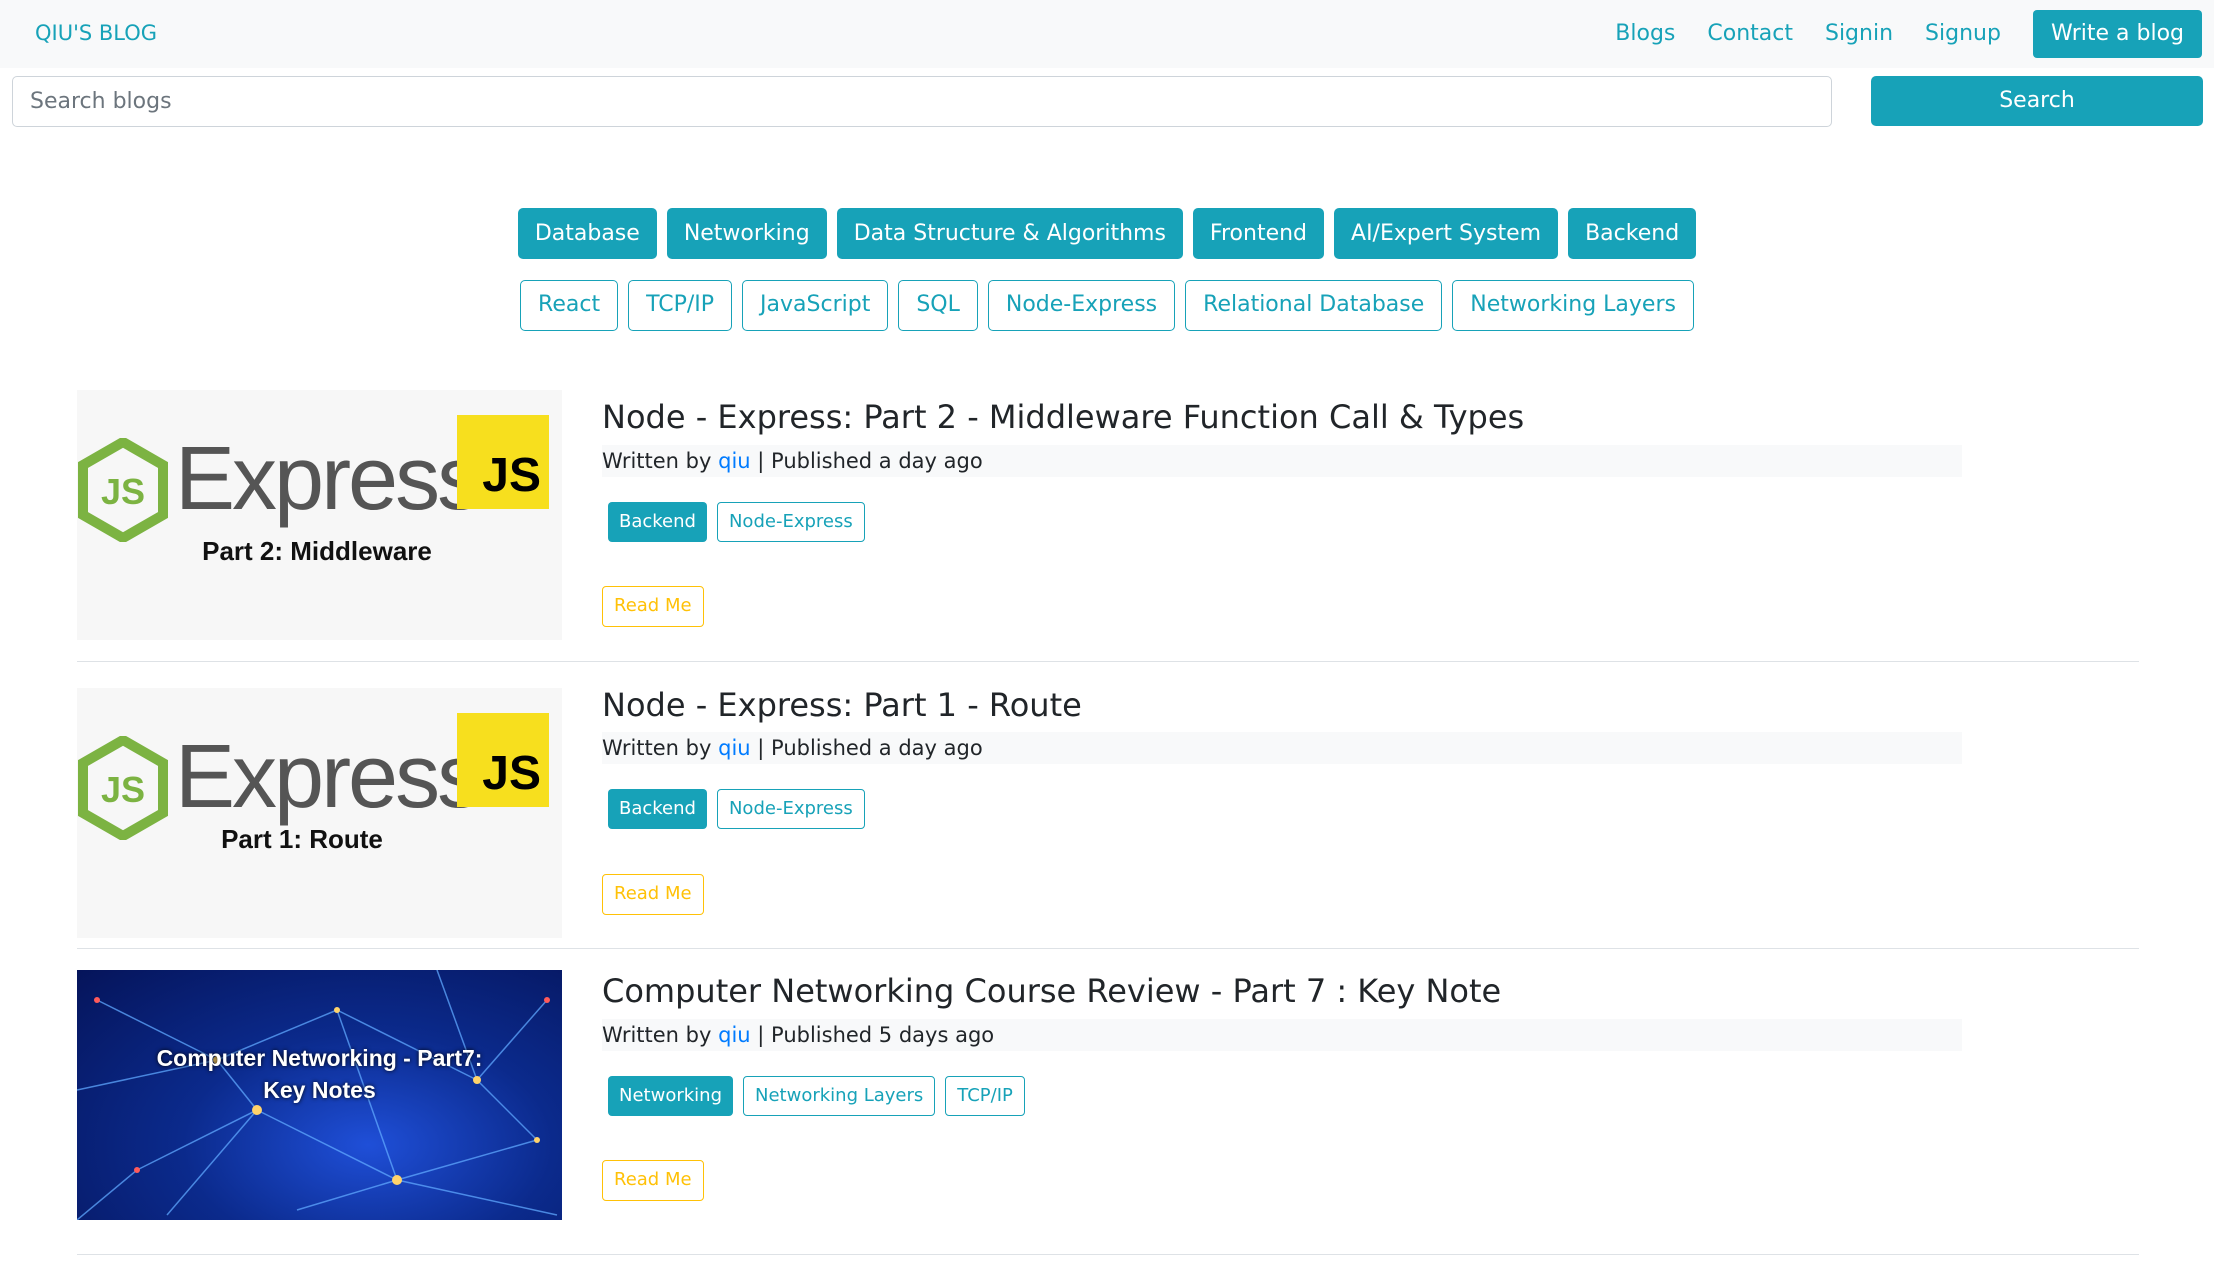  I want to click on tag-relational-database: Relational Database, so click(1314, 305).